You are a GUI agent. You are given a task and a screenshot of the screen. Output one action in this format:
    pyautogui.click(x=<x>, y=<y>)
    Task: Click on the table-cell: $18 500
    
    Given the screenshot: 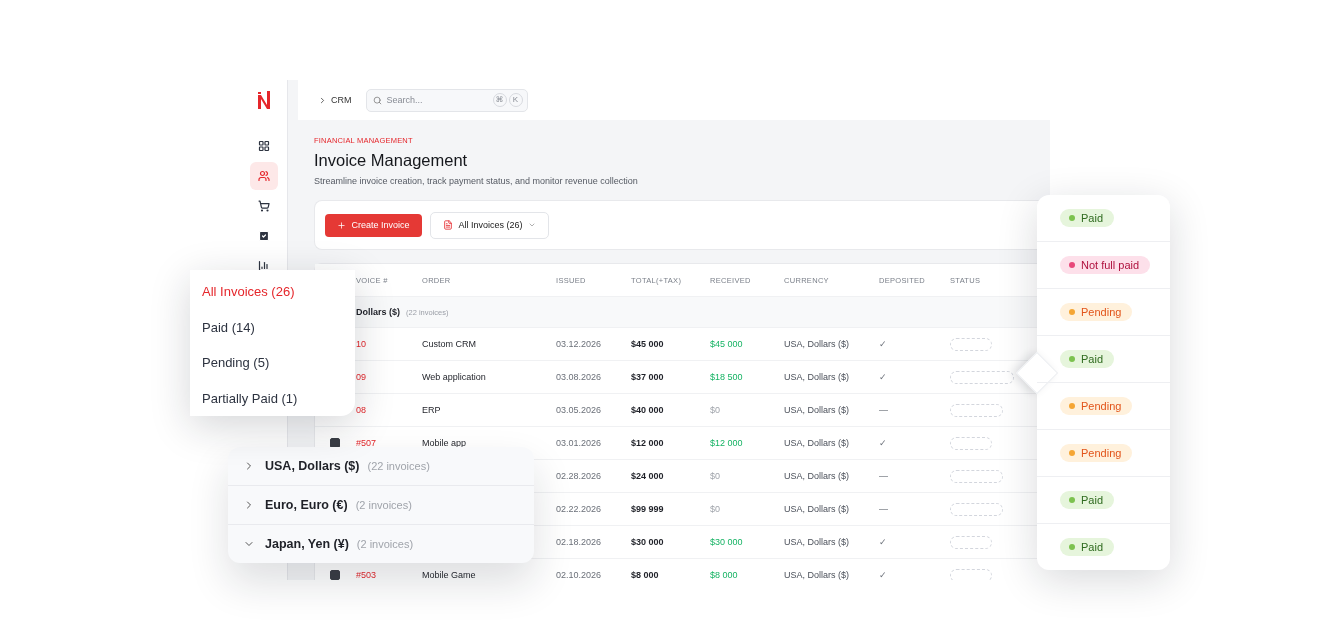 What is the action you would take?
    pyautogui.click(x=726, y=377)
    